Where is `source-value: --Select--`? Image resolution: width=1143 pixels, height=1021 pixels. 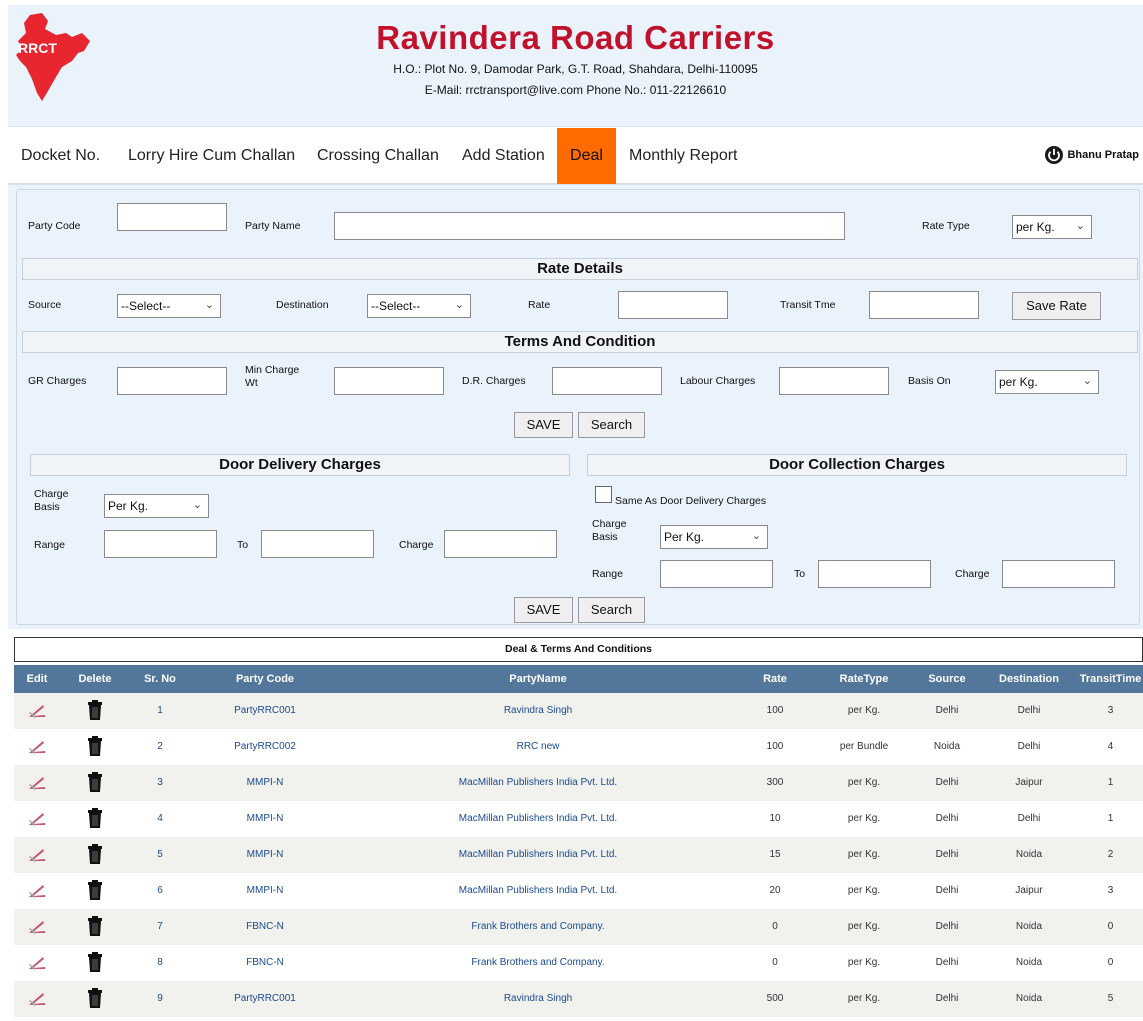
source-value: --Select-- is located at coordinates (146, 306).